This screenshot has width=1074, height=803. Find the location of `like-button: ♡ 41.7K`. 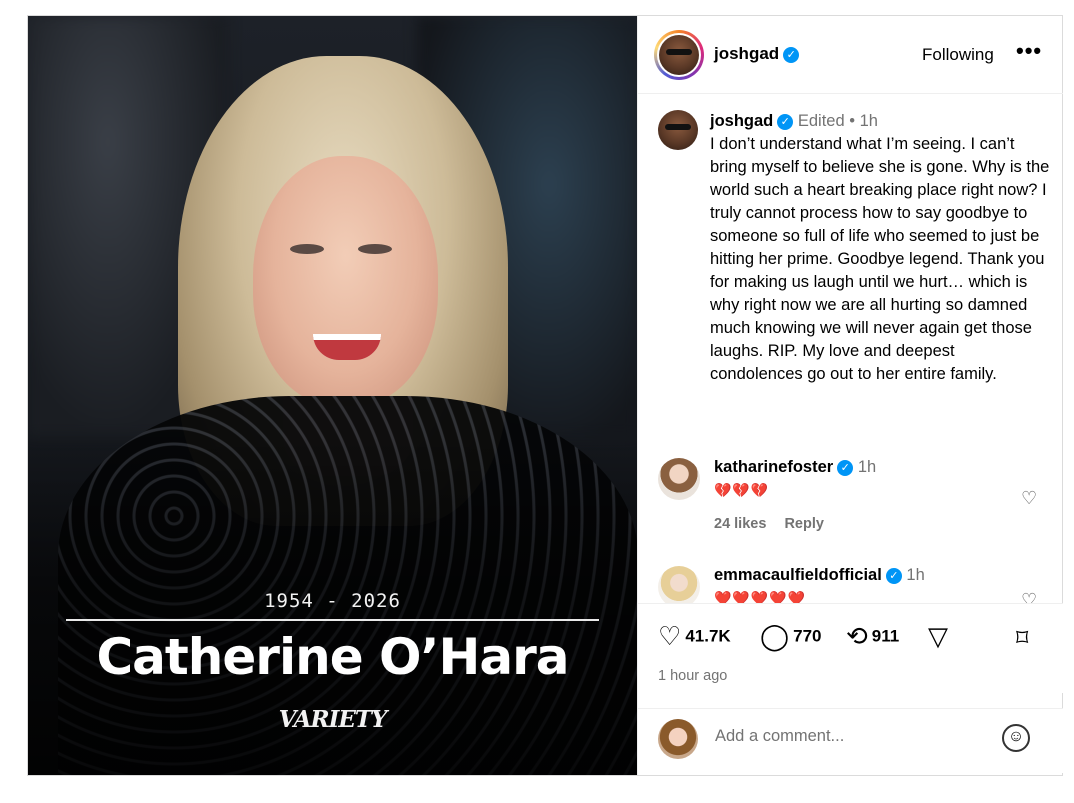

like-button: ♡ 41.7K is located at coordinates (694, 637).